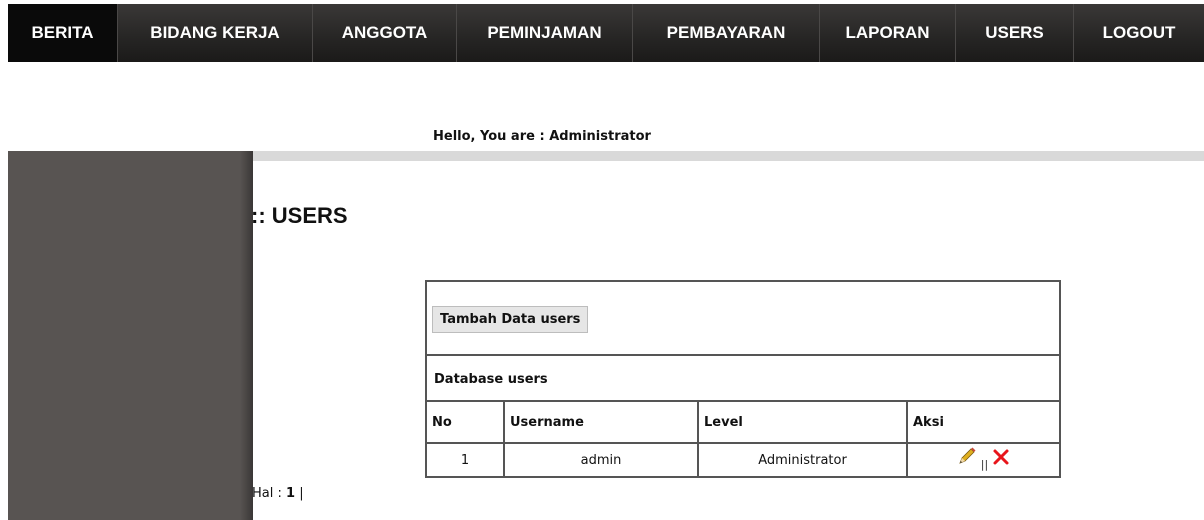 The height and width of the screenshot is (520, 1204). I want to click on pencil-icon, so click(967, 458).